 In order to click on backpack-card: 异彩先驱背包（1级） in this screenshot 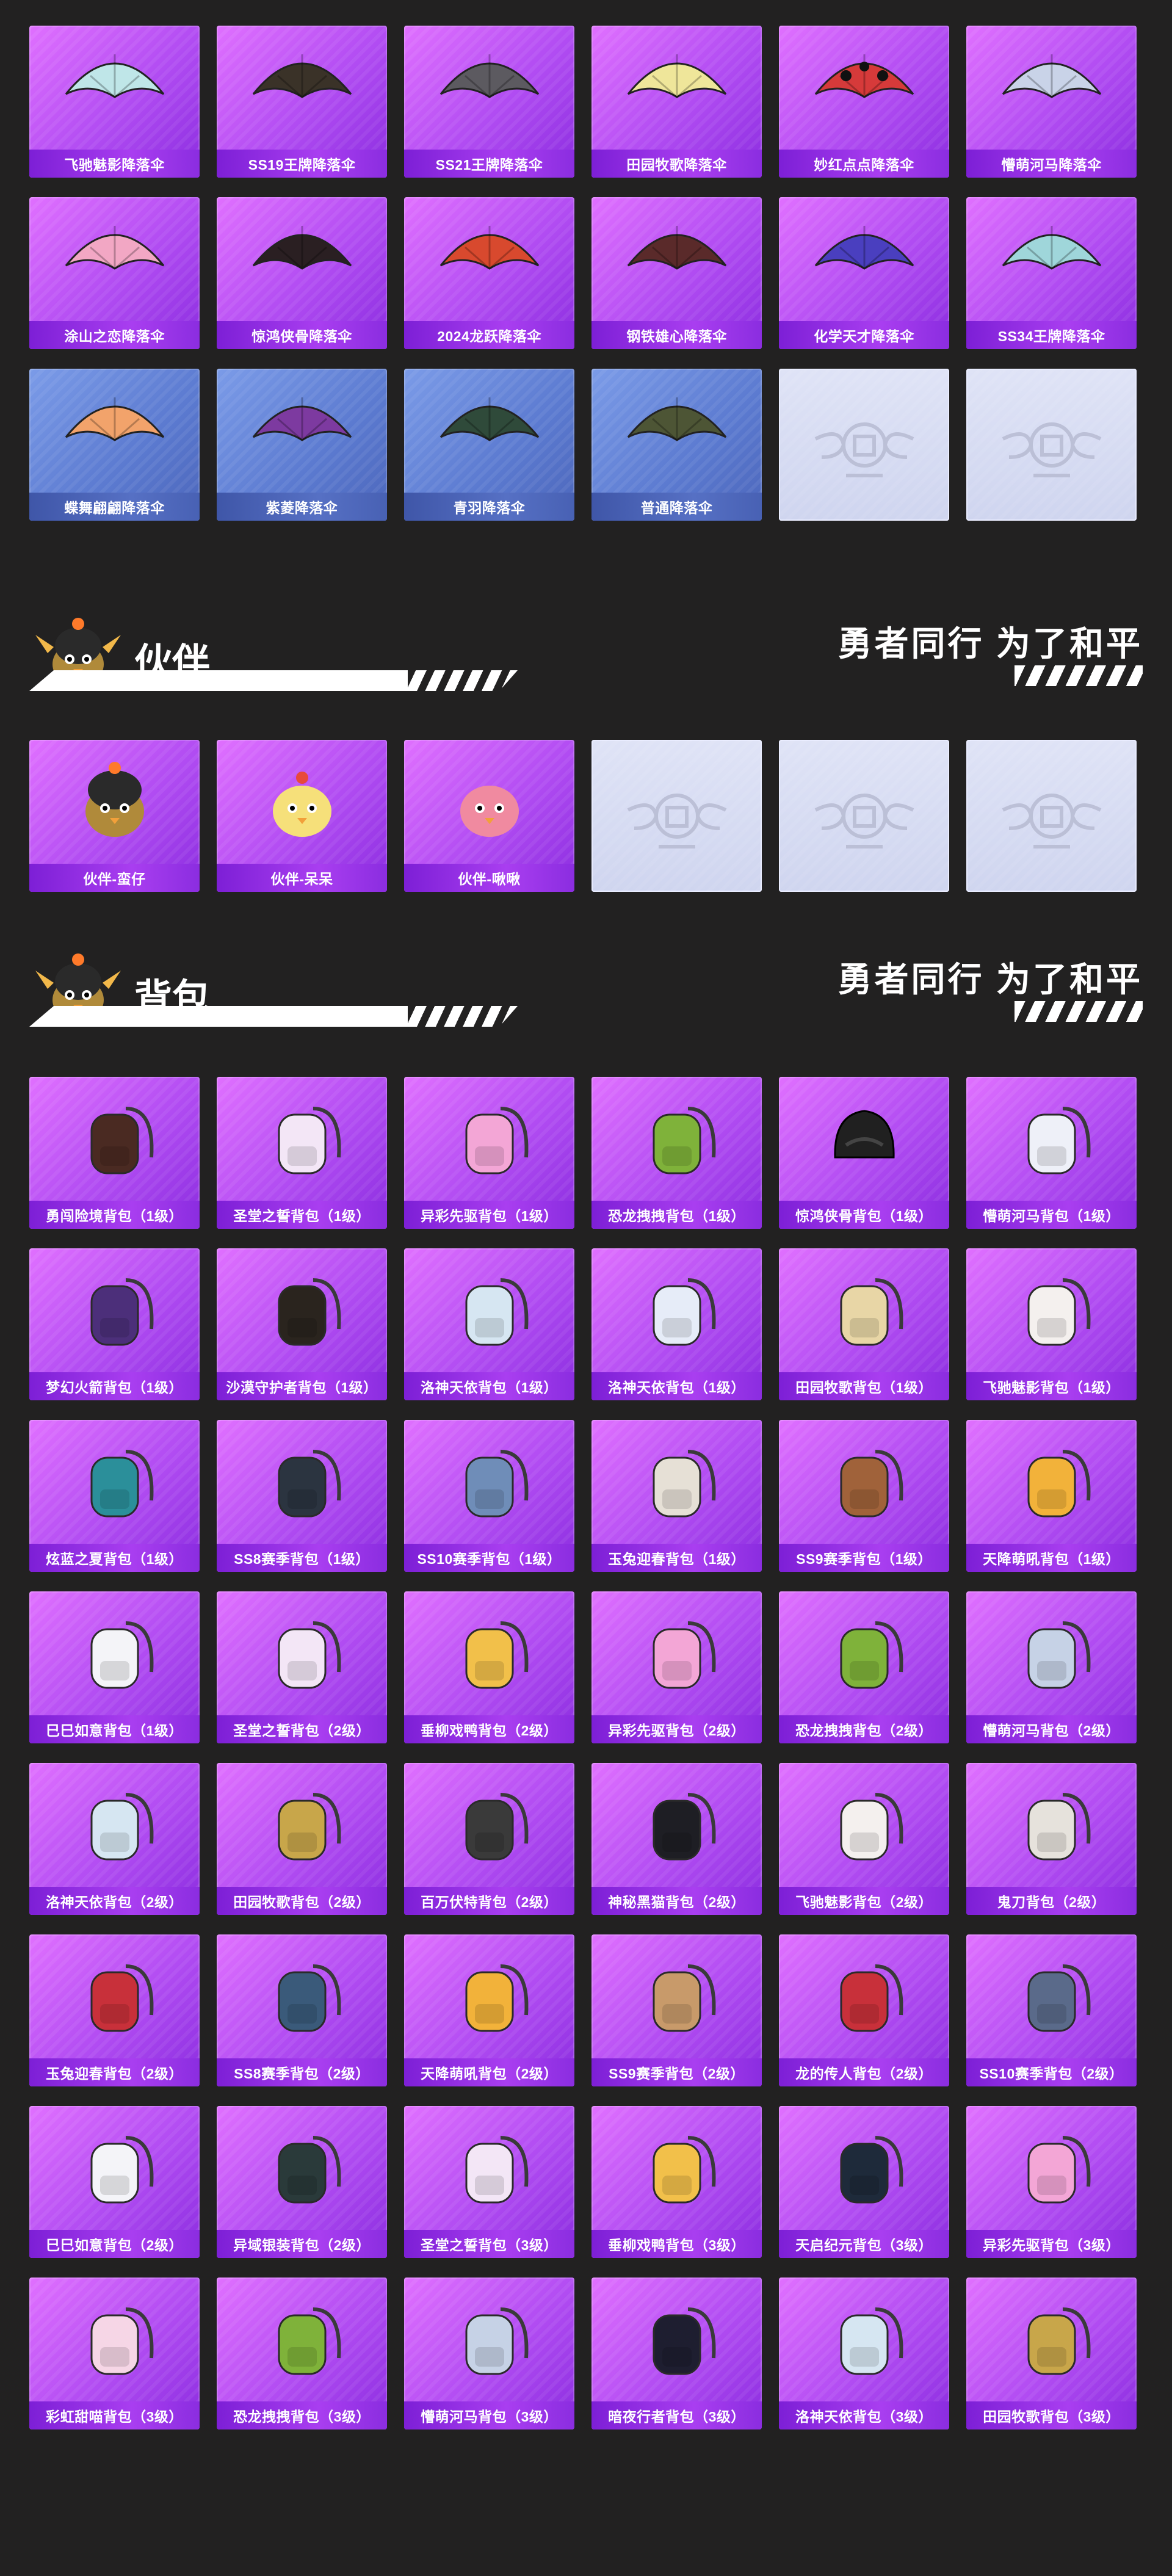, I will do `click(489, 1153)`.